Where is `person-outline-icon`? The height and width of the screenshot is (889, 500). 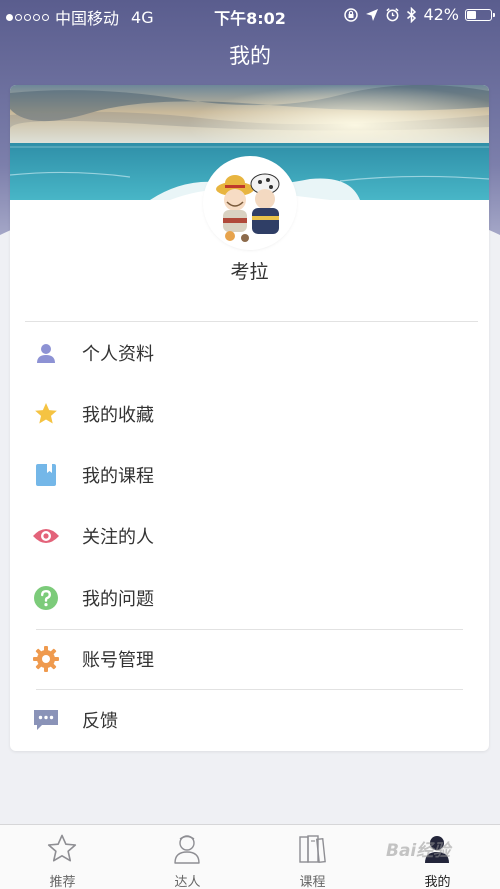 person-outline-icon is located at coordinates (187, 849).